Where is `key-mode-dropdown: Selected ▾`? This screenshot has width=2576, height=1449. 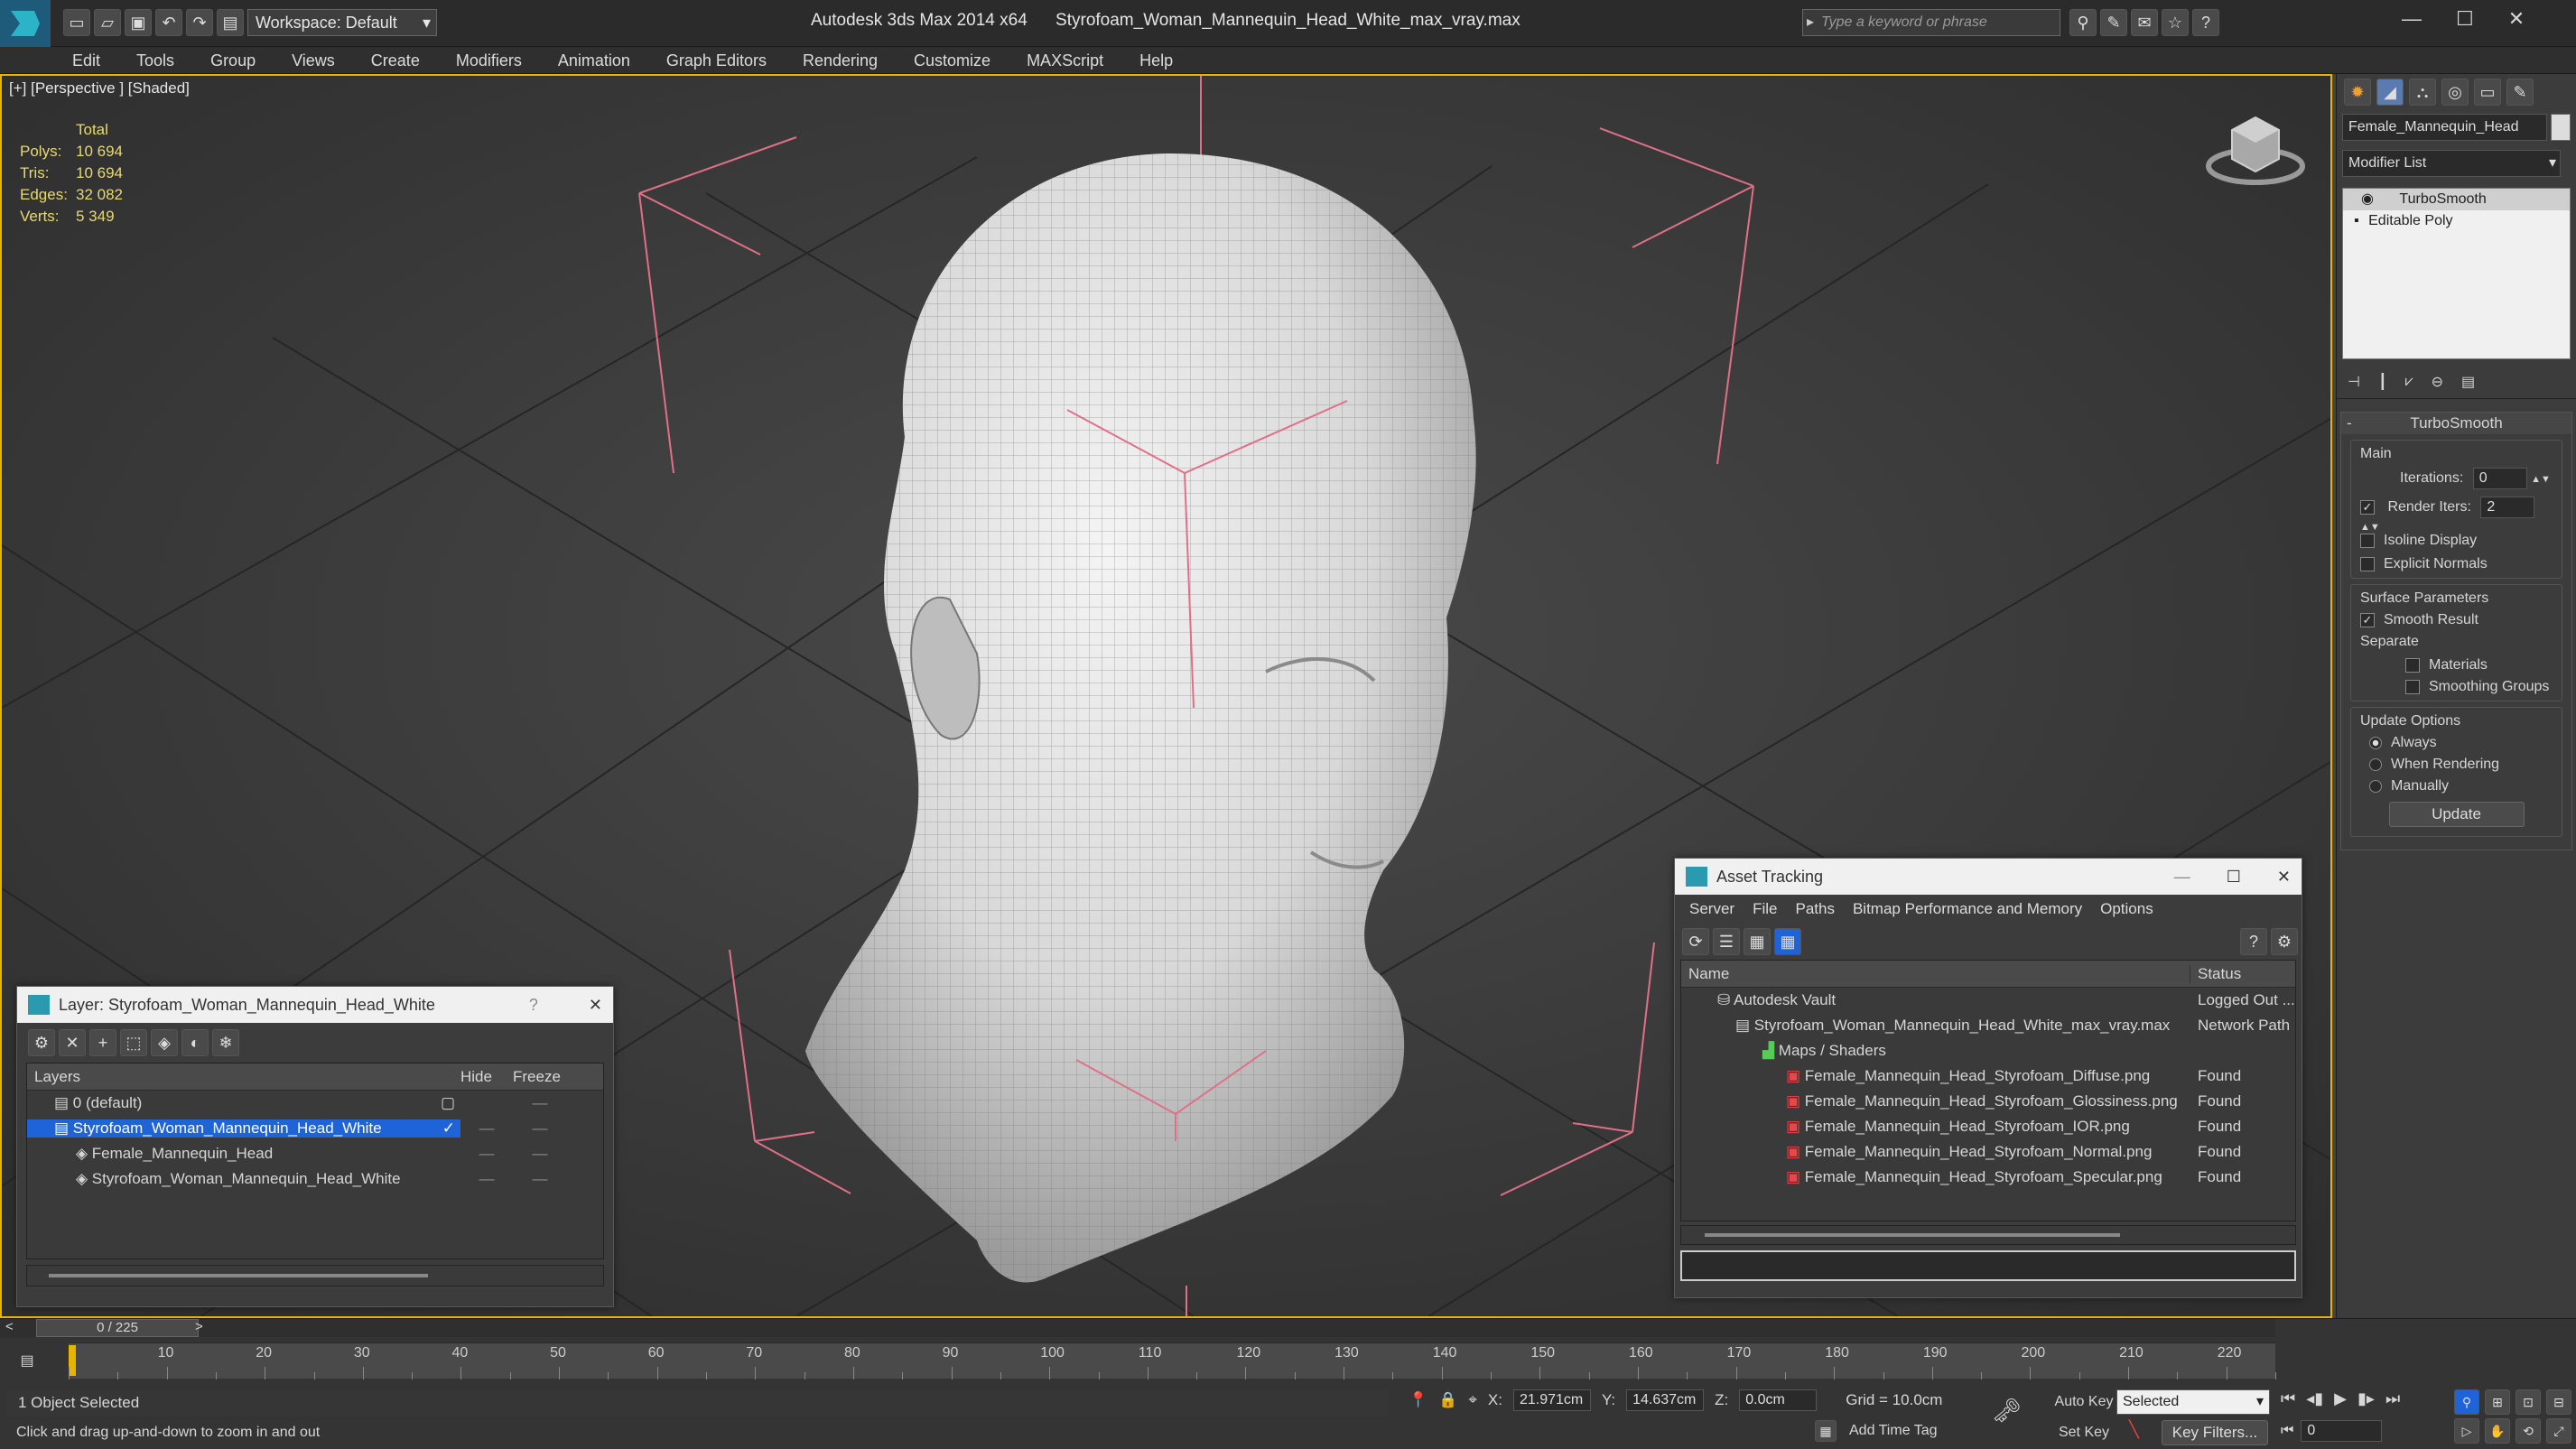 key-mode-dropdown: Selected ▾ is located at coordinates (2193, 1402).